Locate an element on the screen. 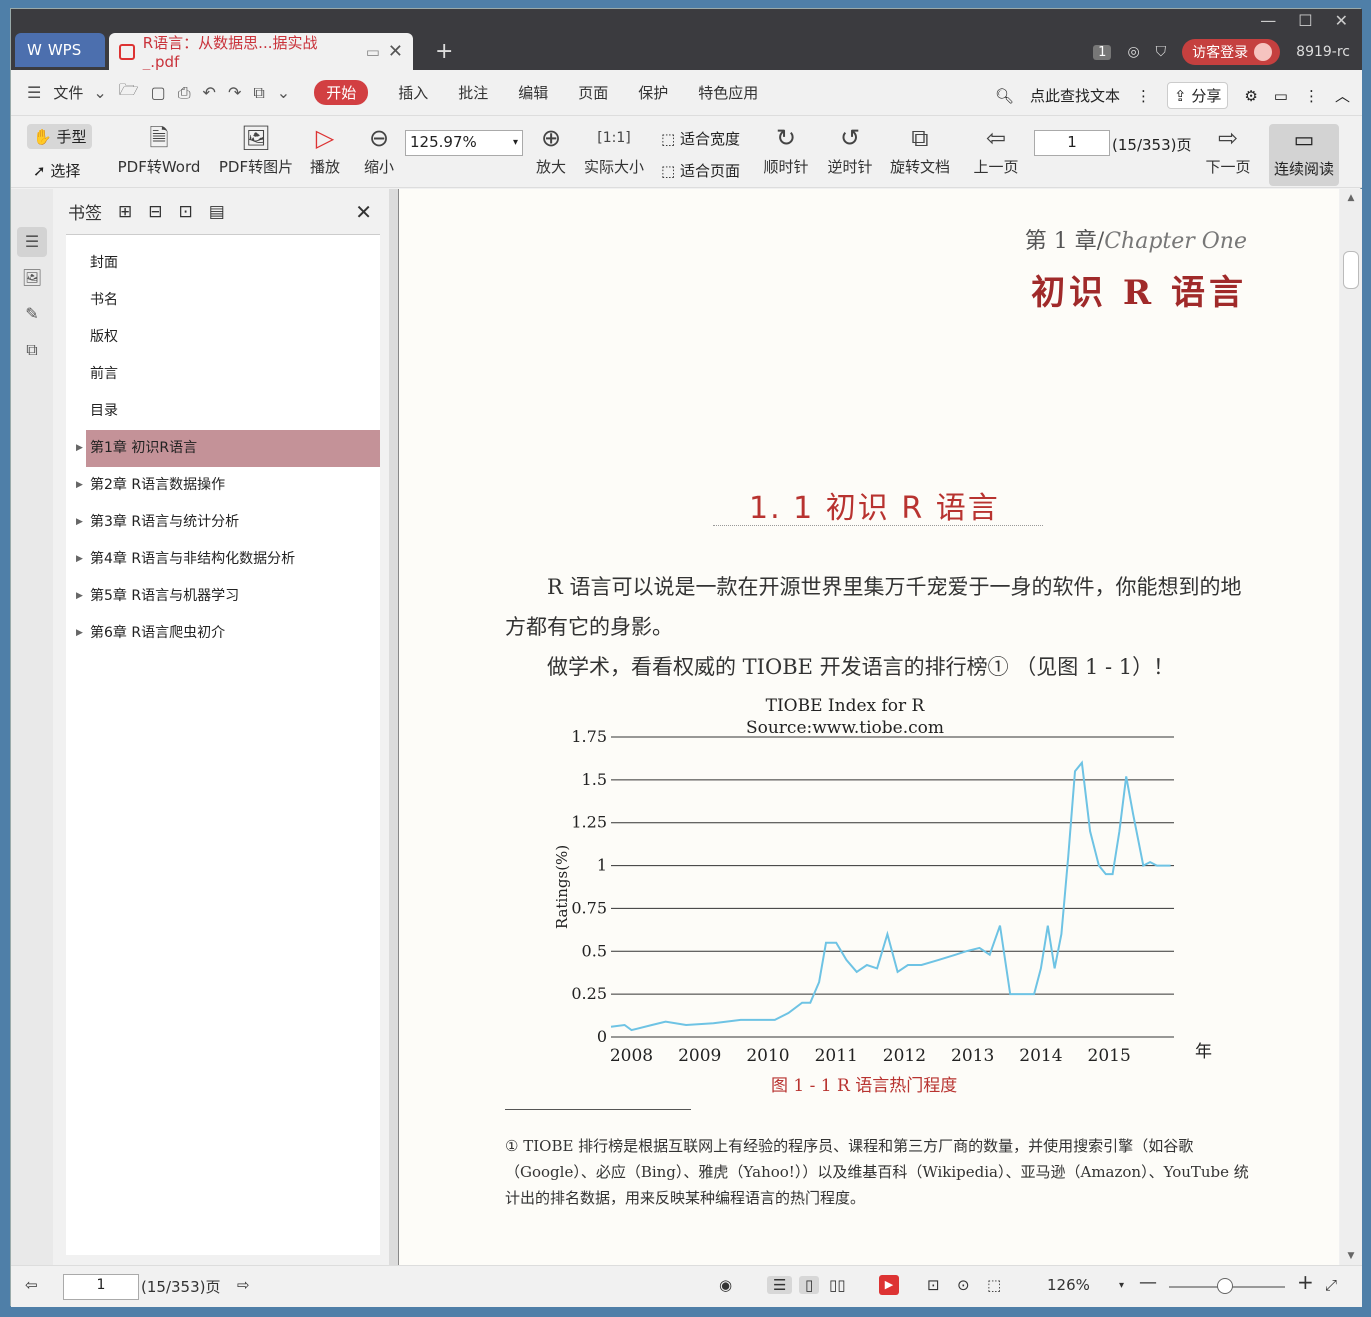  status-actual-size-icon: ⊡ is located at coordinates (933, 1285).